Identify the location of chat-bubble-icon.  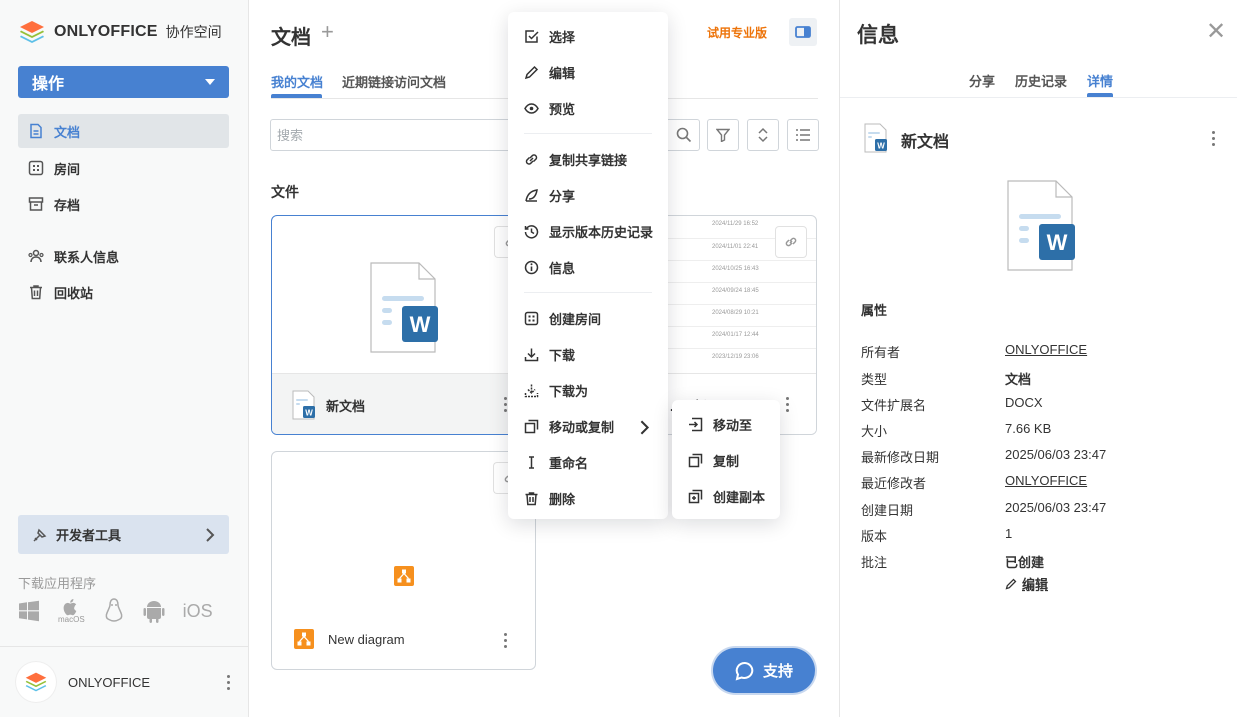
(744, 671).